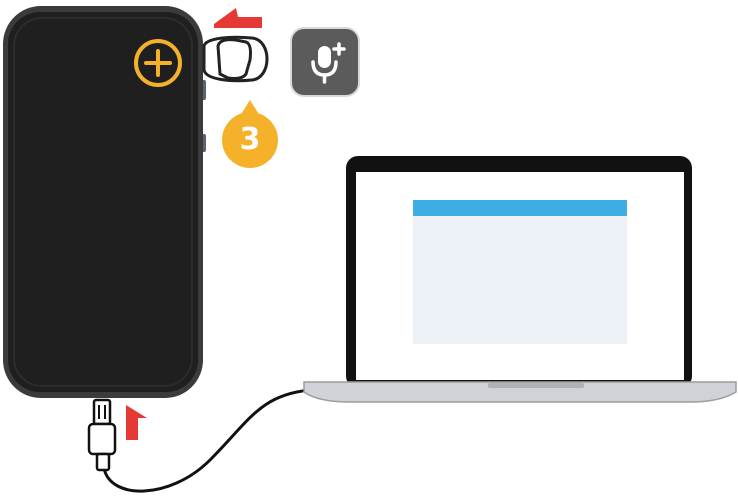 This screenshot has width=738, height=504. Describe the element at coordinates (520, 208) in the screenshot. I see `screen-window-header` at that location.